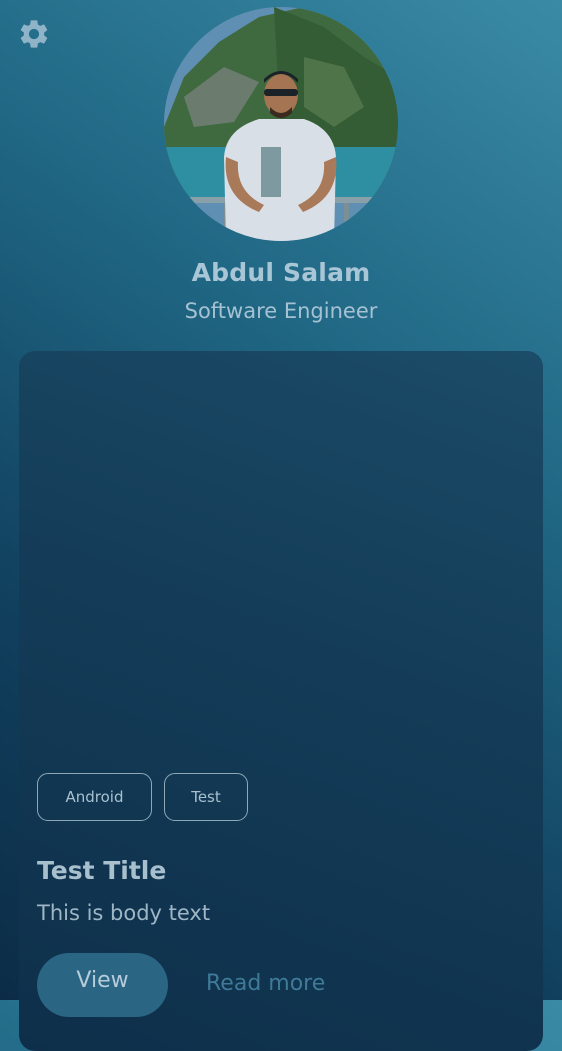 The height and width of the screenshot is (1051, 562). I want to click on tag-chip-test: Test, so click(206, 797).